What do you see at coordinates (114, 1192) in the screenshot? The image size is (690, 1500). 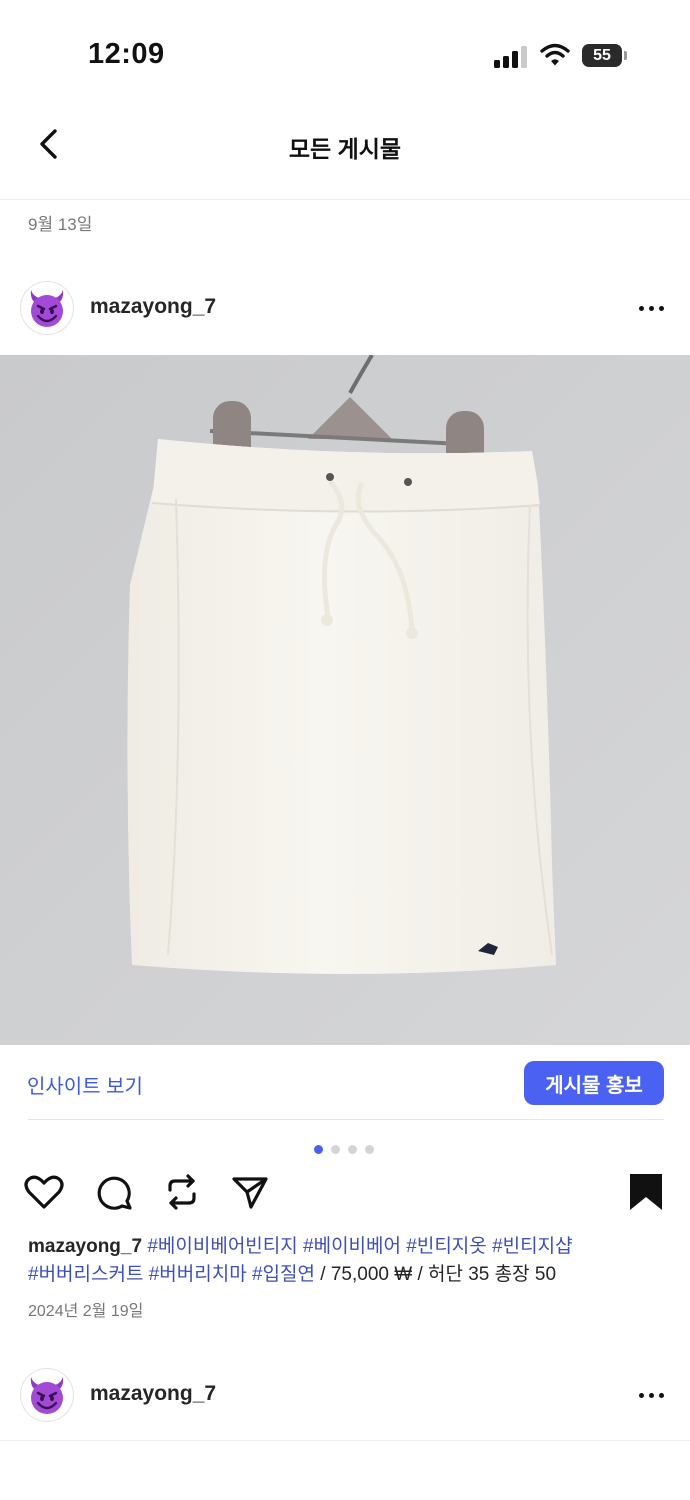 I see `comment-icon` at bounding box center [114, 1192].